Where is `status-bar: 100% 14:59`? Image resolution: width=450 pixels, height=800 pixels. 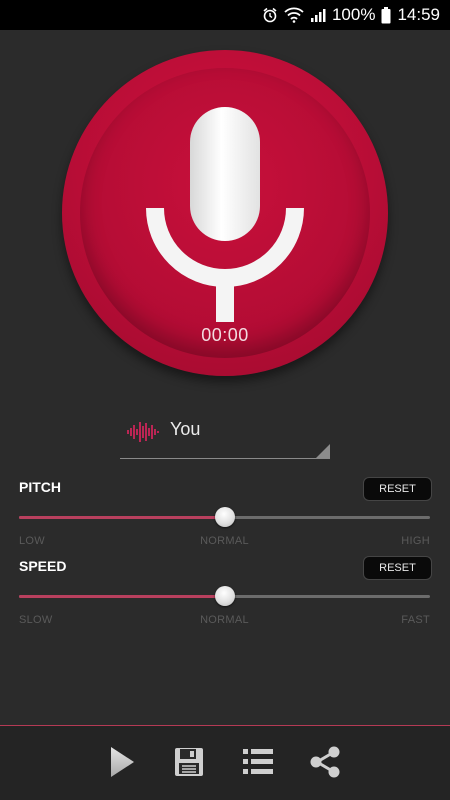 status-bar: 100% 14:59 is located at coordinates (225, 15).